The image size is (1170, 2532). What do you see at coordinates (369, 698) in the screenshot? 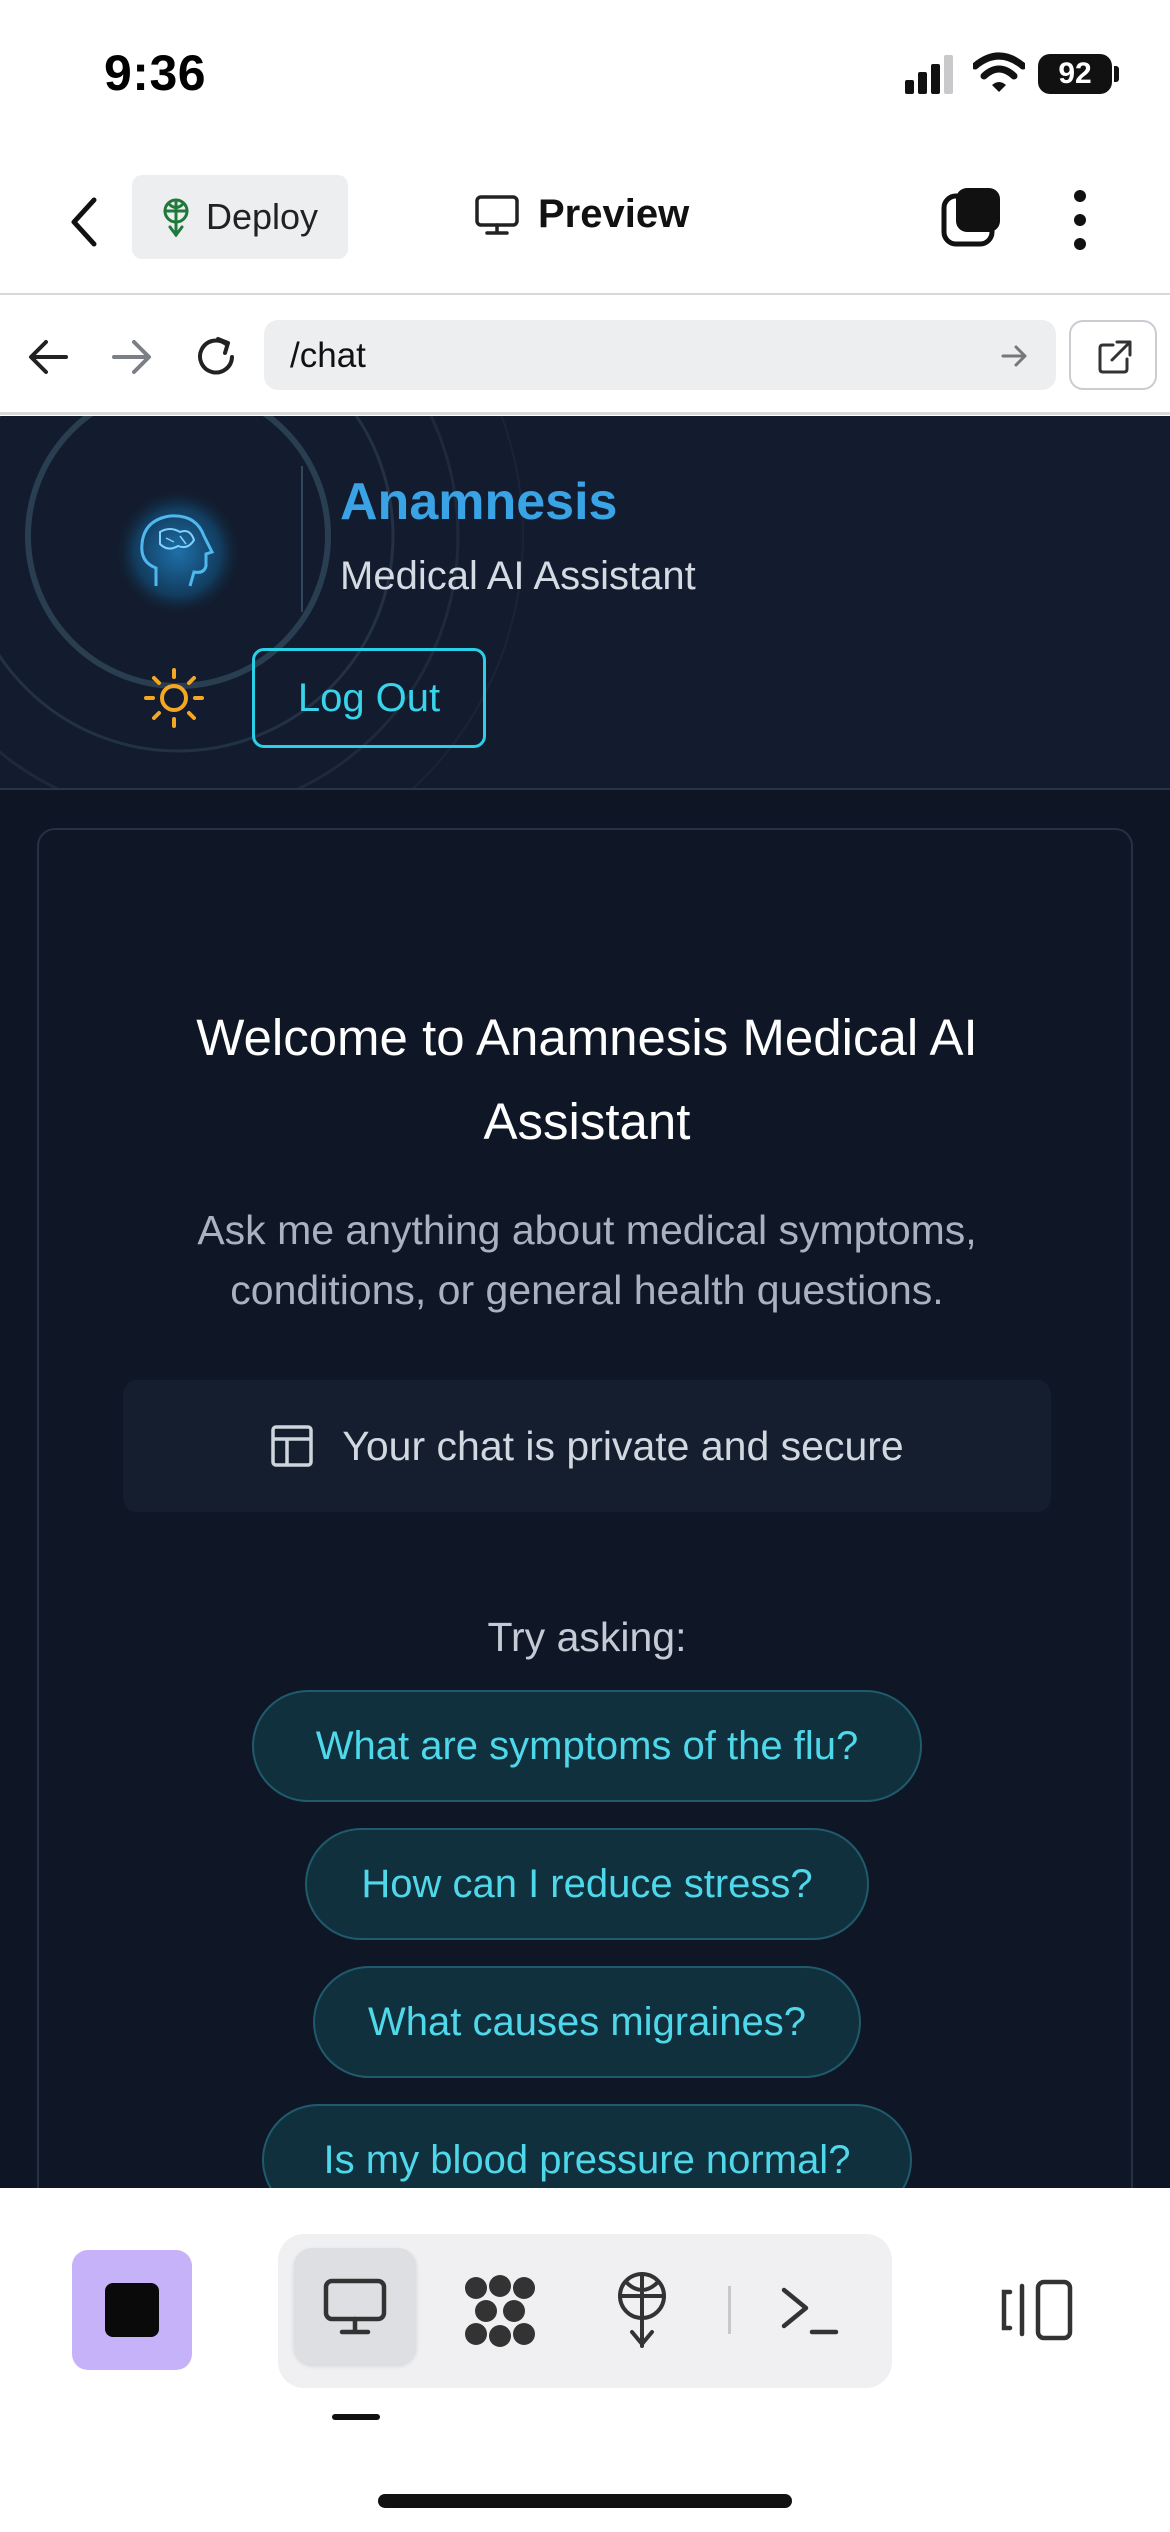
I see `logout-button: Log Out` at bounding box center [369, 698].